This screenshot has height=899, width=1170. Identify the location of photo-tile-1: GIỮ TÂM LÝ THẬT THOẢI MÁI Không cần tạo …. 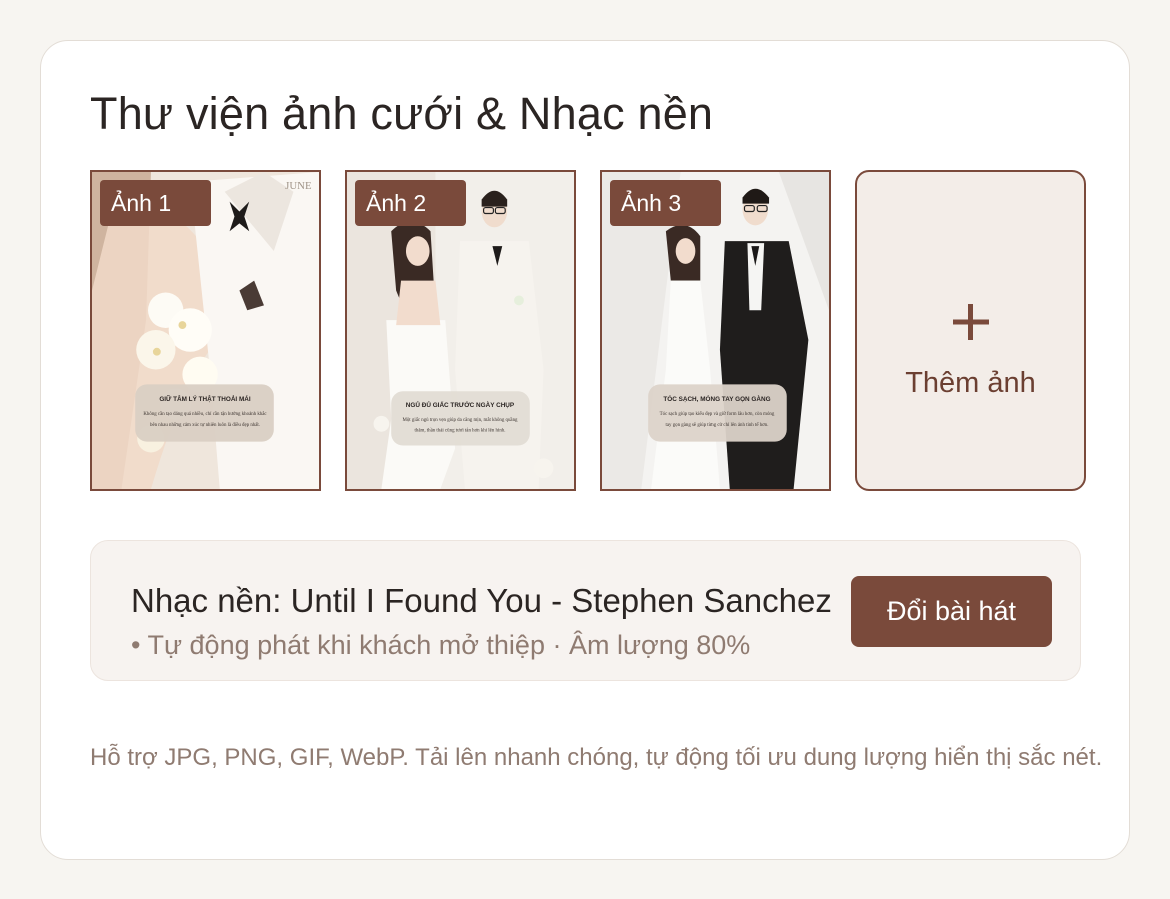
(205, 330).